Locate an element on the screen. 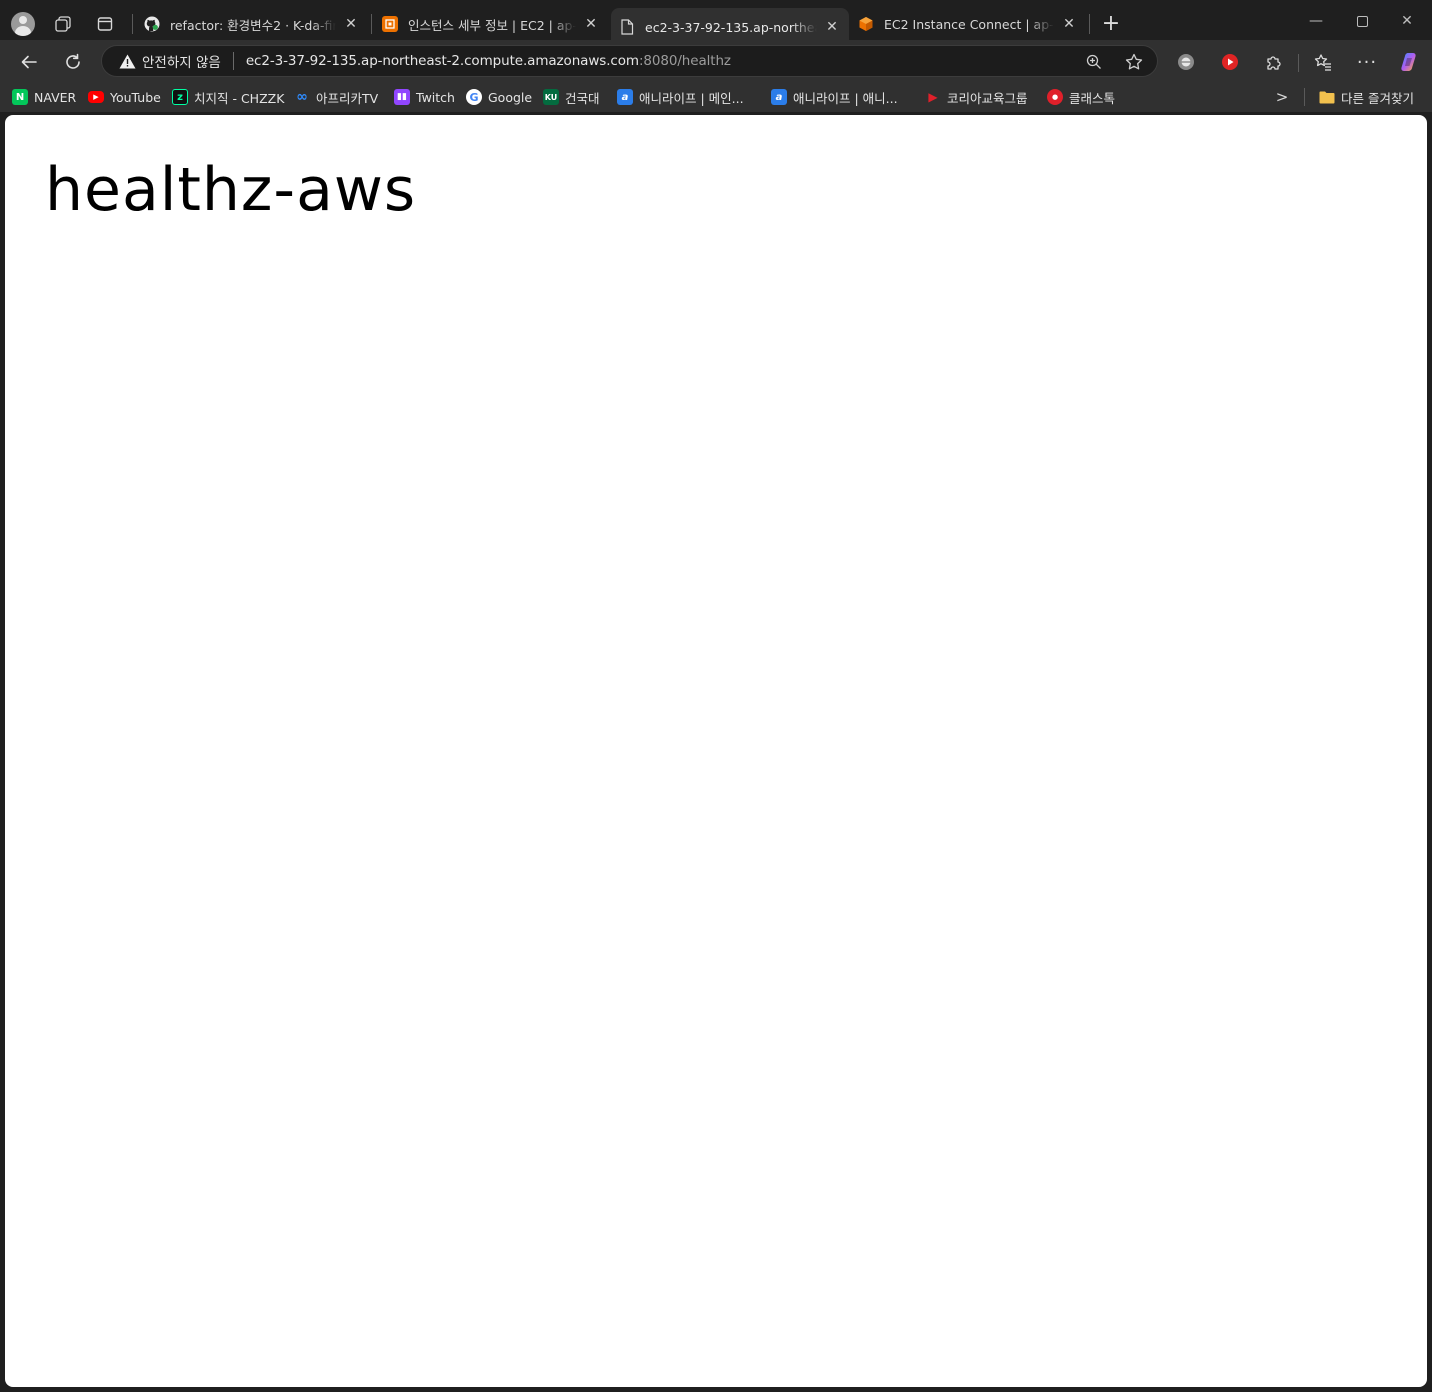 Image resolution: width=1432 pixels, height=1392 pixels. chzzk-icon: z is located at coordinates (180, 97).